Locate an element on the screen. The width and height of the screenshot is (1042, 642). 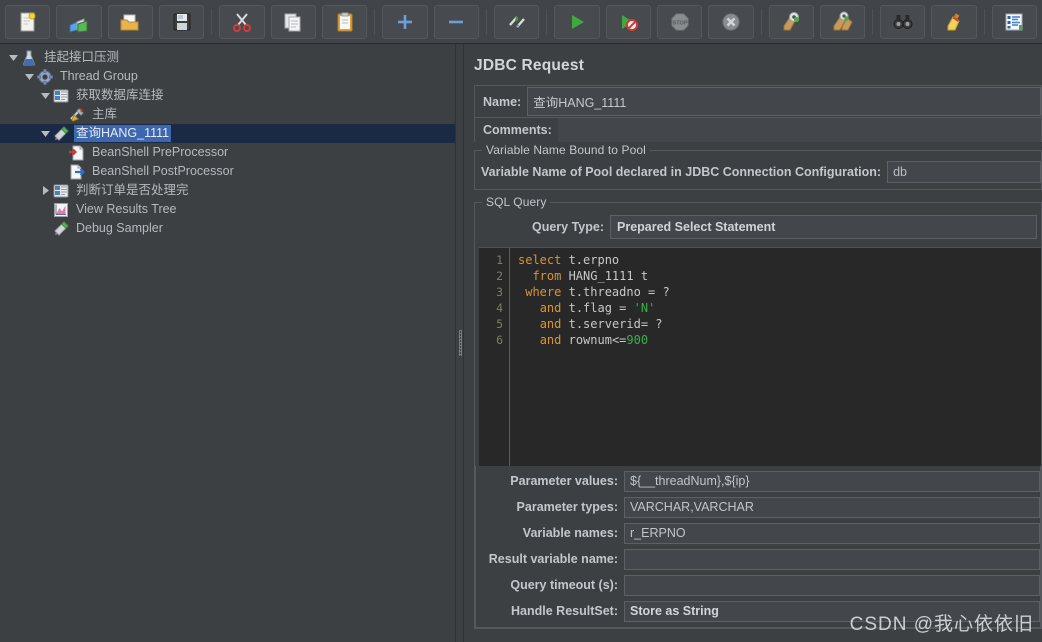
tree-item: Debug Sampler is located at coordinates (227, 228).